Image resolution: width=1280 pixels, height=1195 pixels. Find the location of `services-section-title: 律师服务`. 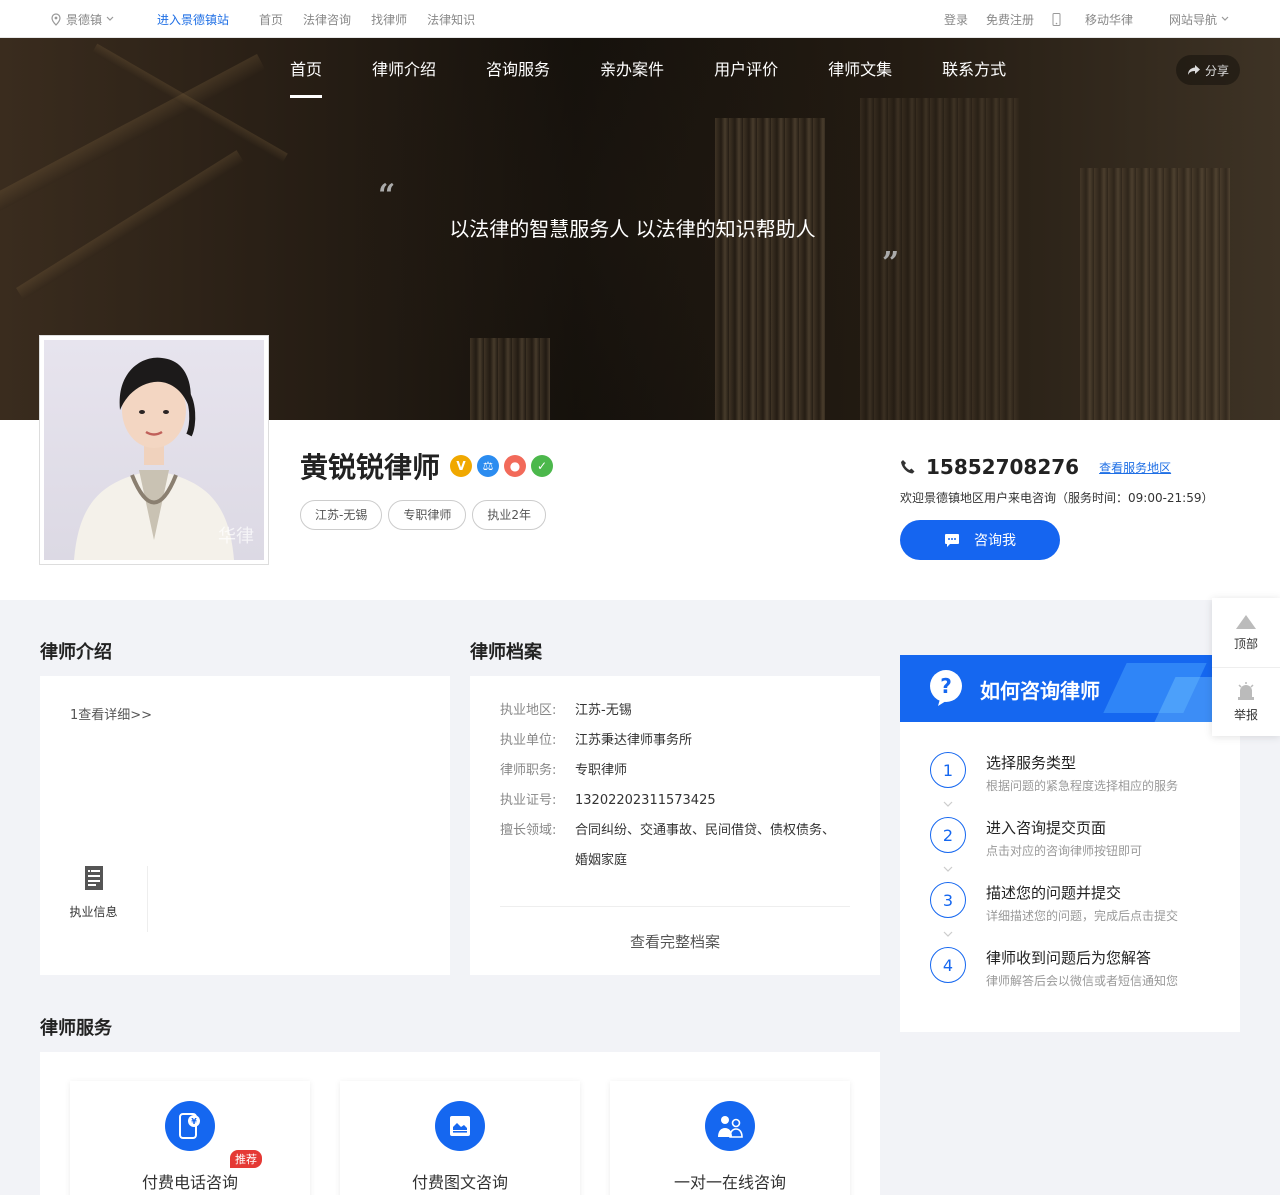

services-section-title: 律师服务 is located at coordinates (76, 1028).